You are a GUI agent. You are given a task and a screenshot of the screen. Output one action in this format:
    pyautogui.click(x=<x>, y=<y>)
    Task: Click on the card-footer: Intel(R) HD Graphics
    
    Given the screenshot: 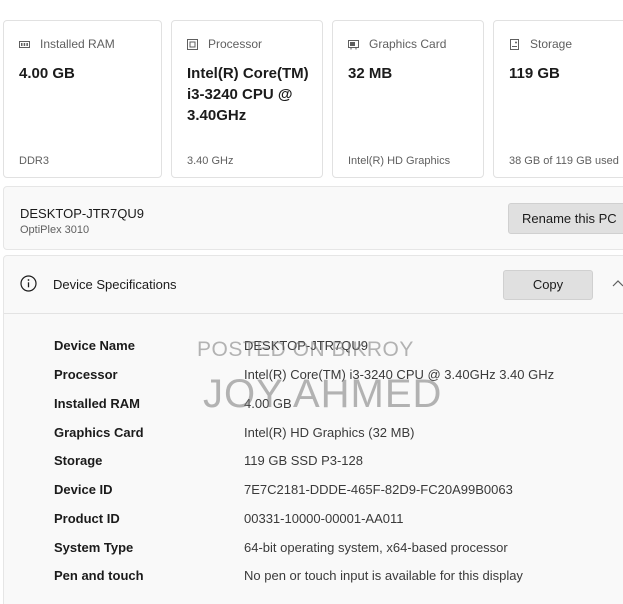 What is the action you would take?
    pyautogui.click(x=399, y=161)
    